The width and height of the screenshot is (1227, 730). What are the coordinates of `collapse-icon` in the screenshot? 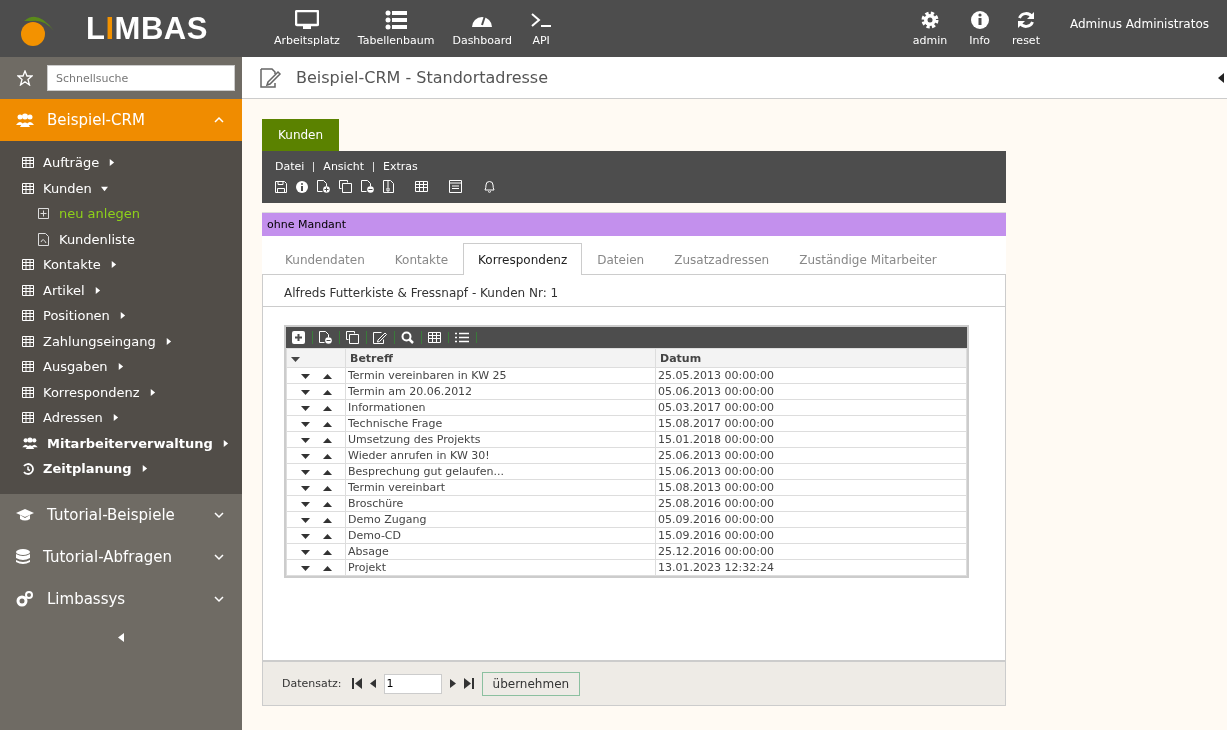 It's located at (1221, 77).